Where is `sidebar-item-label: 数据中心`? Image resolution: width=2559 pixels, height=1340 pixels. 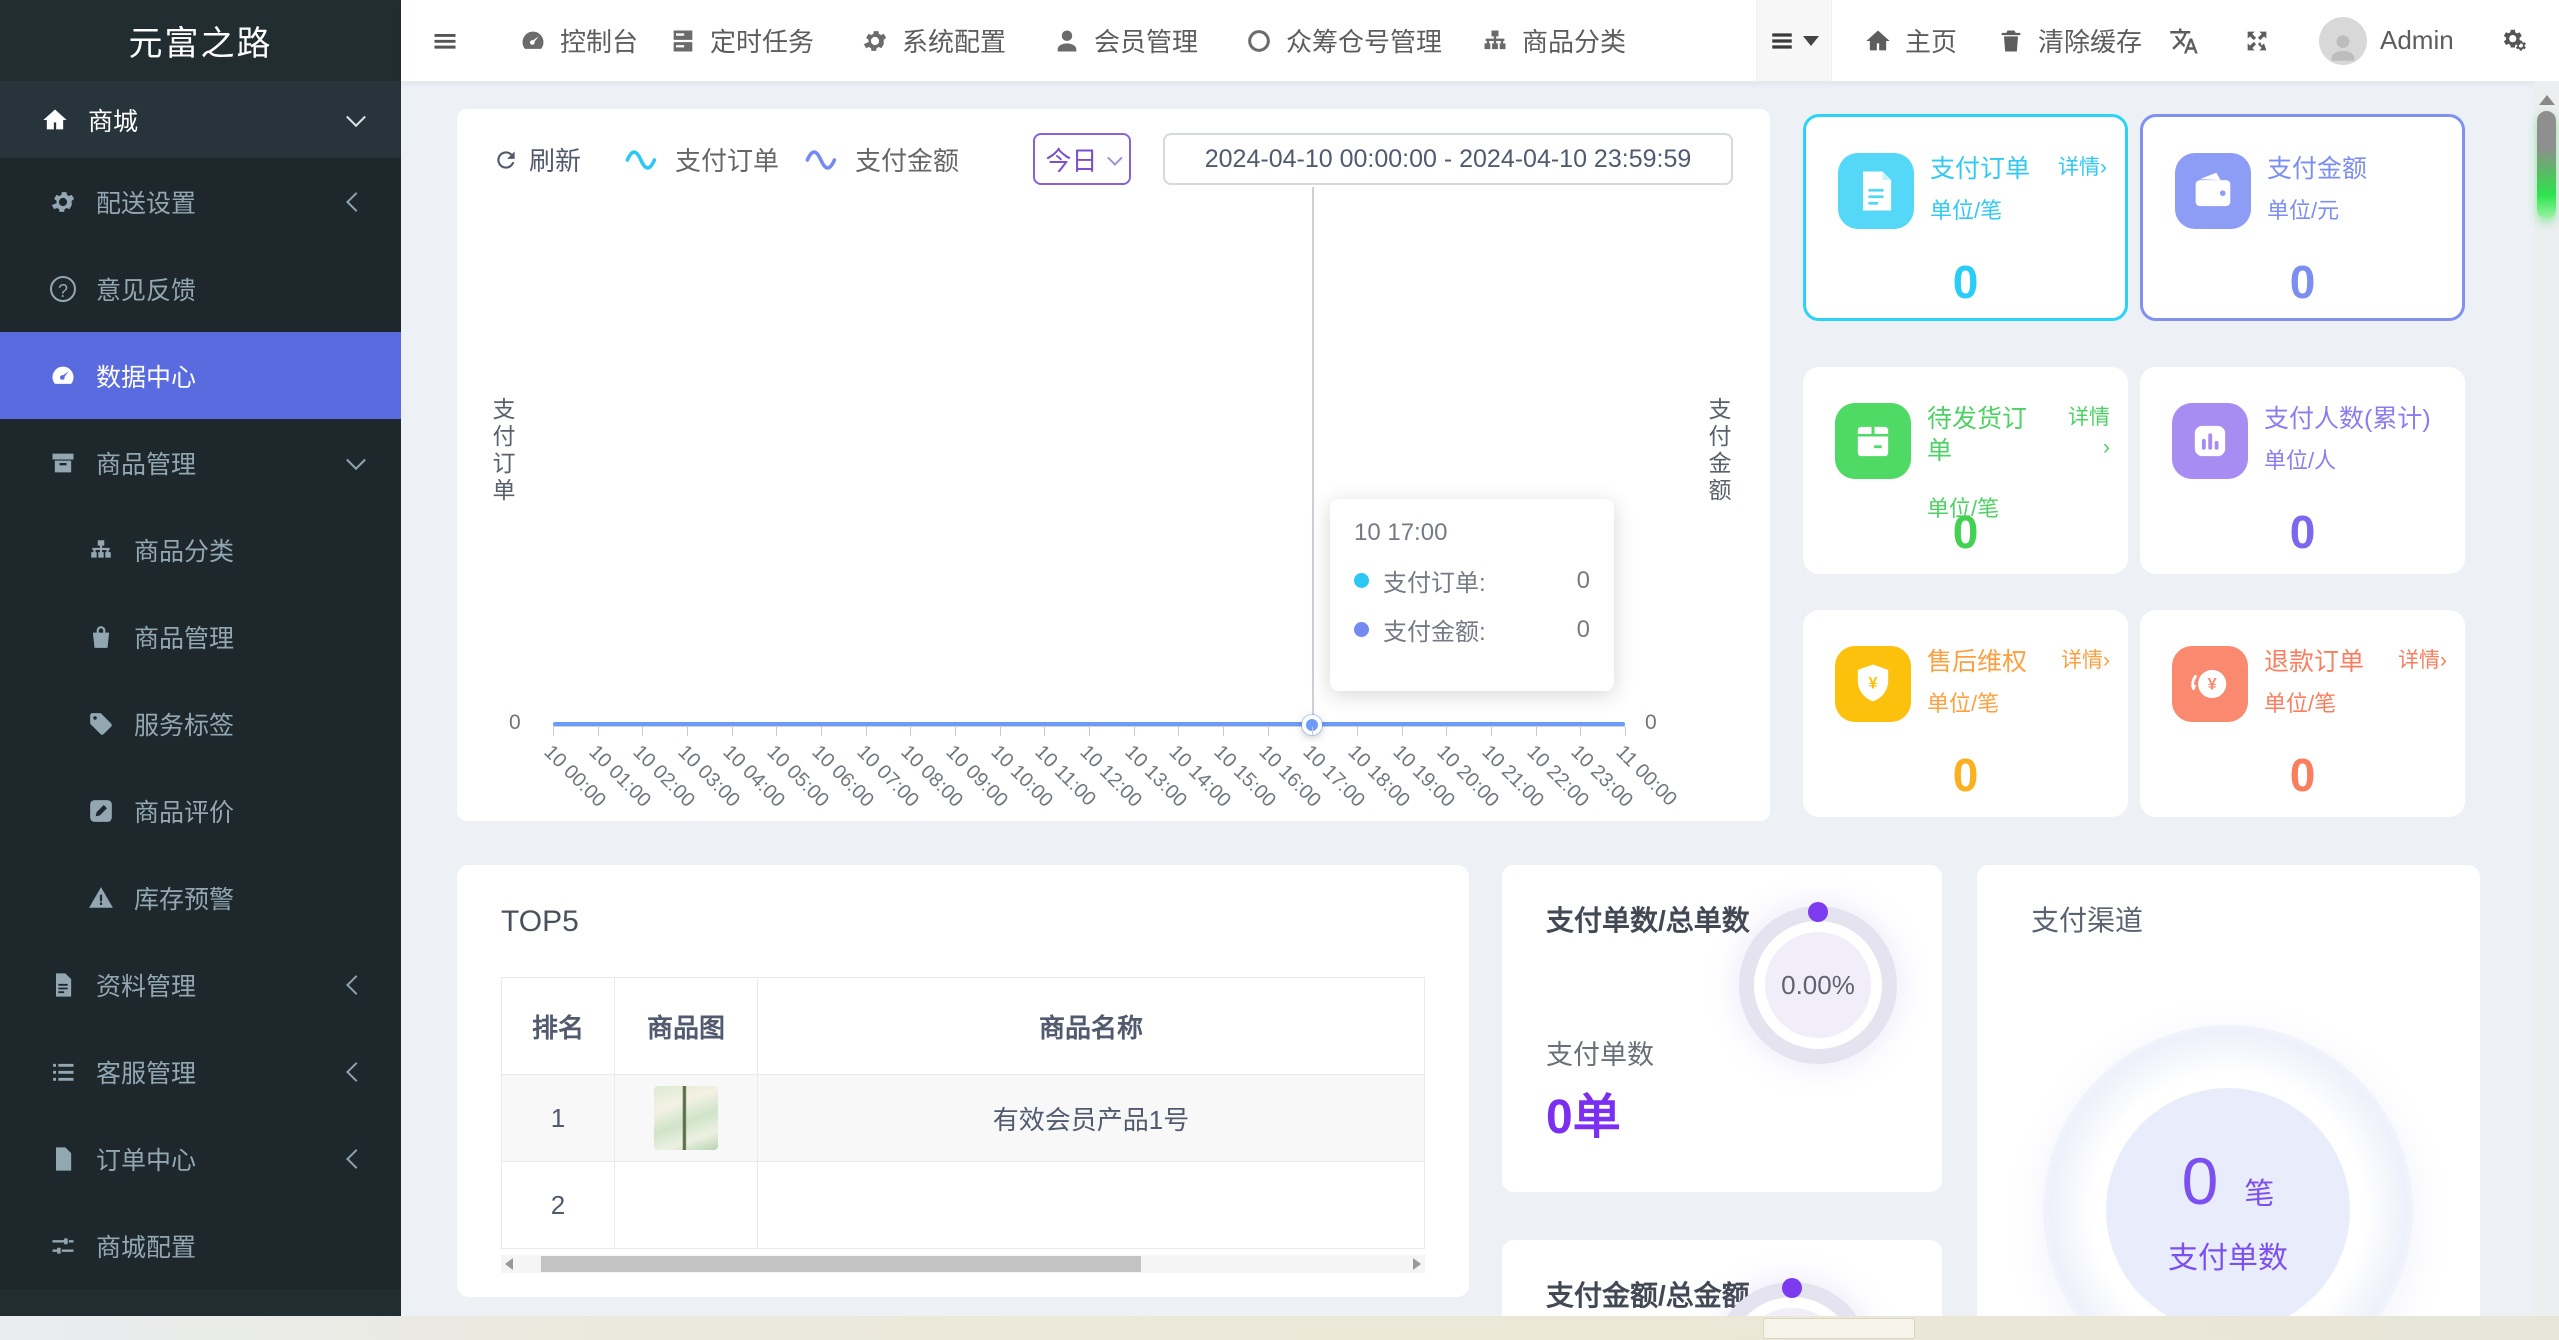 sidebar-item-label: 数据中心 is located at coordinates (146, 377).